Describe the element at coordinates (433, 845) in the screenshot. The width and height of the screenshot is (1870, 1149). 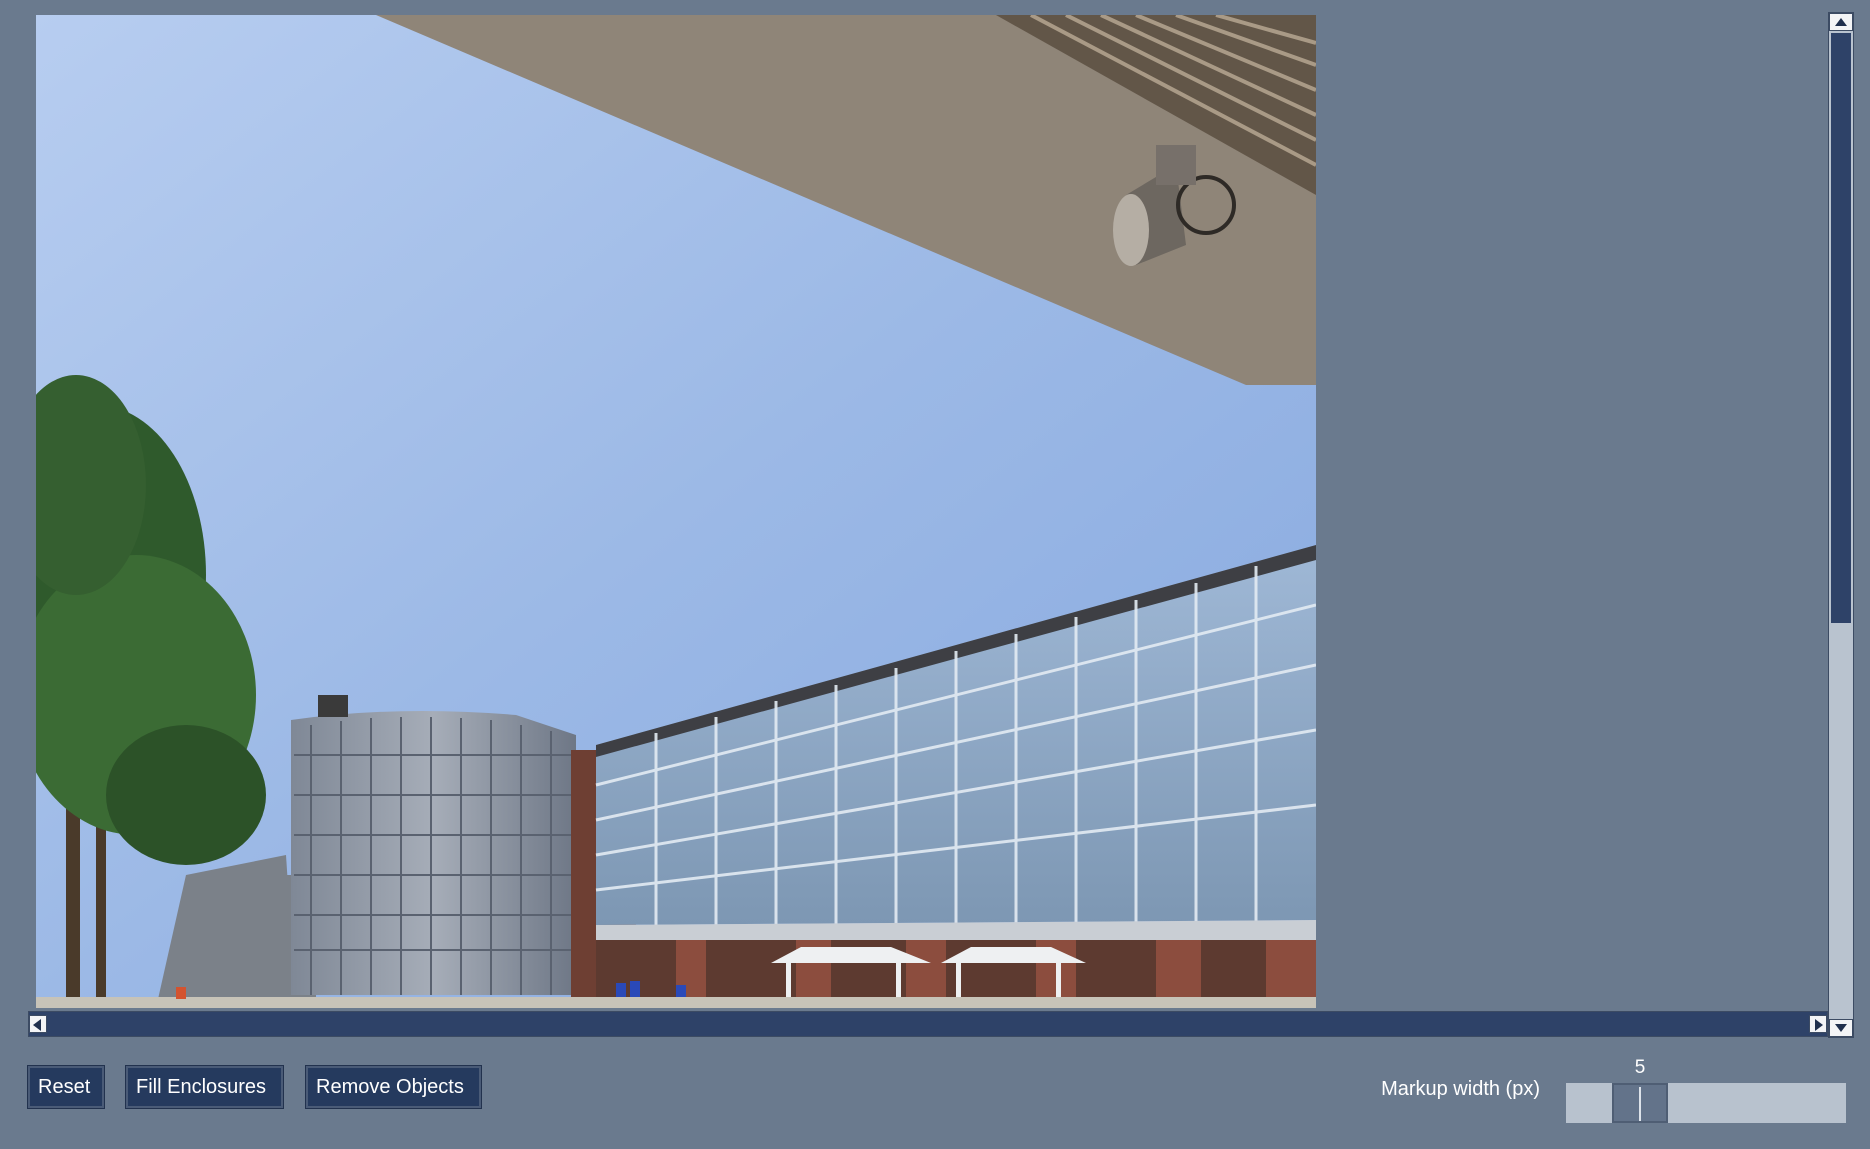
I see `cylinder-building` at that location.